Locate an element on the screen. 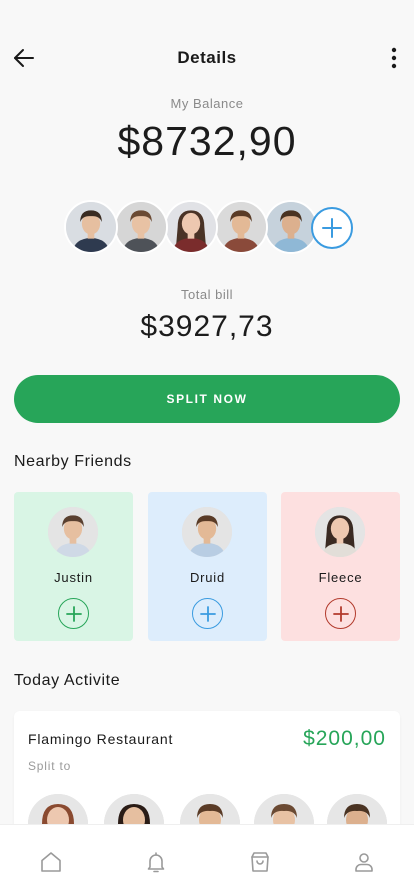  bell-icon is located at coordinates (156, 862).